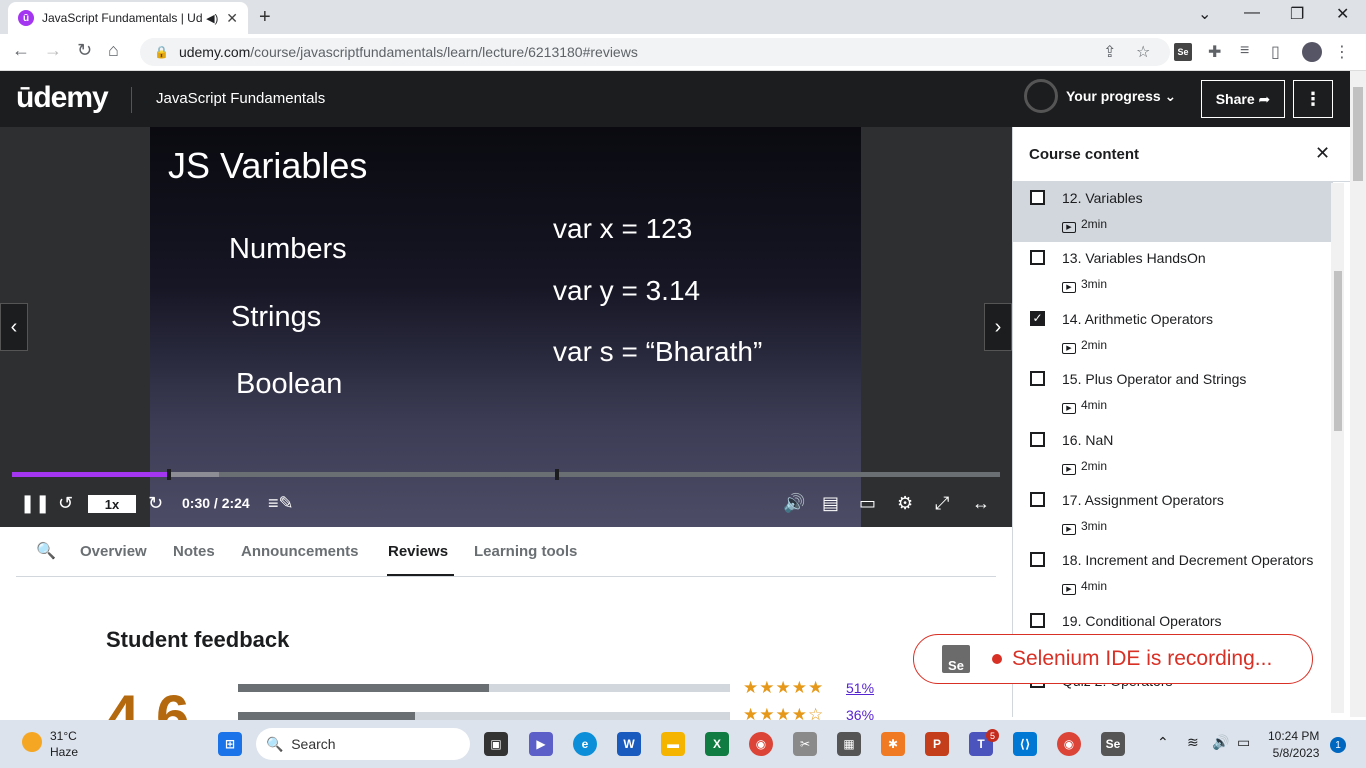  What do you see at coordinates (32, 742) in the screenshot?
I see `weather-sun-icon` at bounding box center [32, 742].